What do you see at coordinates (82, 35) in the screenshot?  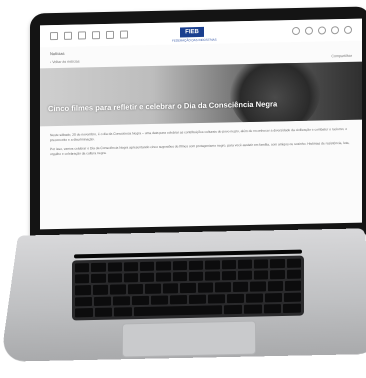 I see `education-icon` at bounding box center [82, 35].